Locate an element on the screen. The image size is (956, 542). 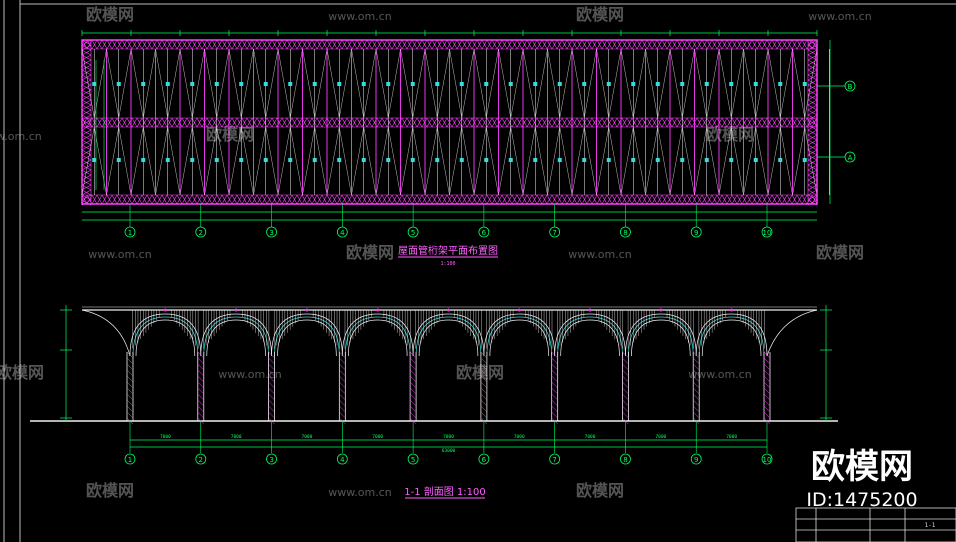
section-arch-trusses is located at coordinates (449, 331).